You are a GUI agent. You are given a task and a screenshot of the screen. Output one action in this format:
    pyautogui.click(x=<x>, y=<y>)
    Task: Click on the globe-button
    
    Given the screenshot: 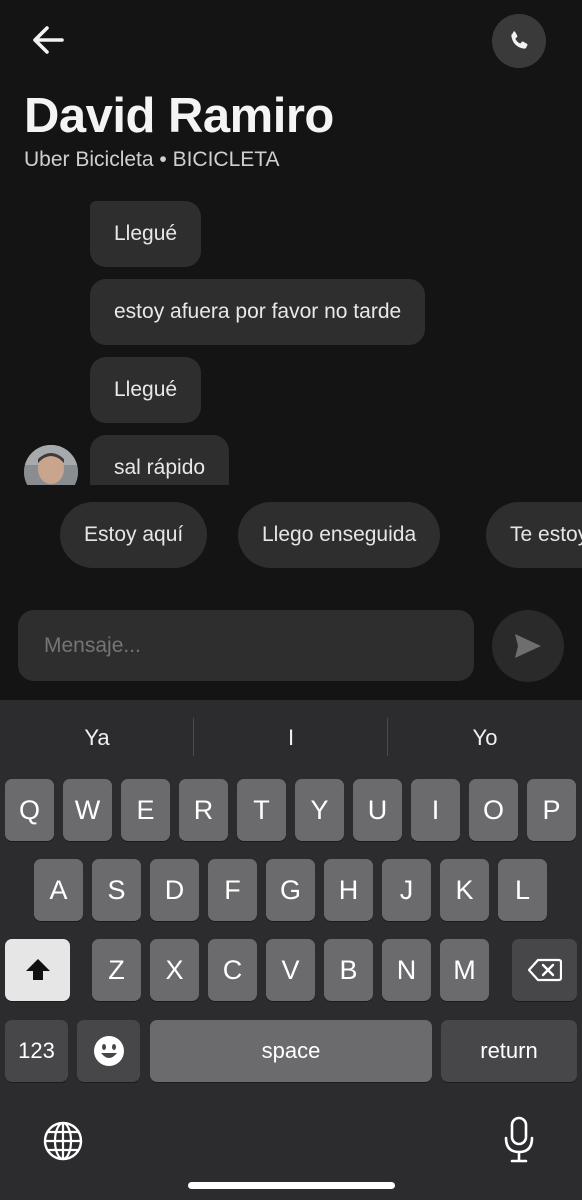 What is the action you would take?
    pyautogui.click(x=63, y=1141)
    